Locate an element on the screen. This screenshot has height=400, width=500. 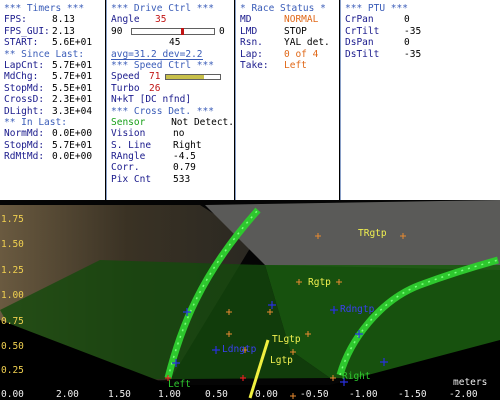
crtilt-value: -35 is located at coordinates (413, 31).